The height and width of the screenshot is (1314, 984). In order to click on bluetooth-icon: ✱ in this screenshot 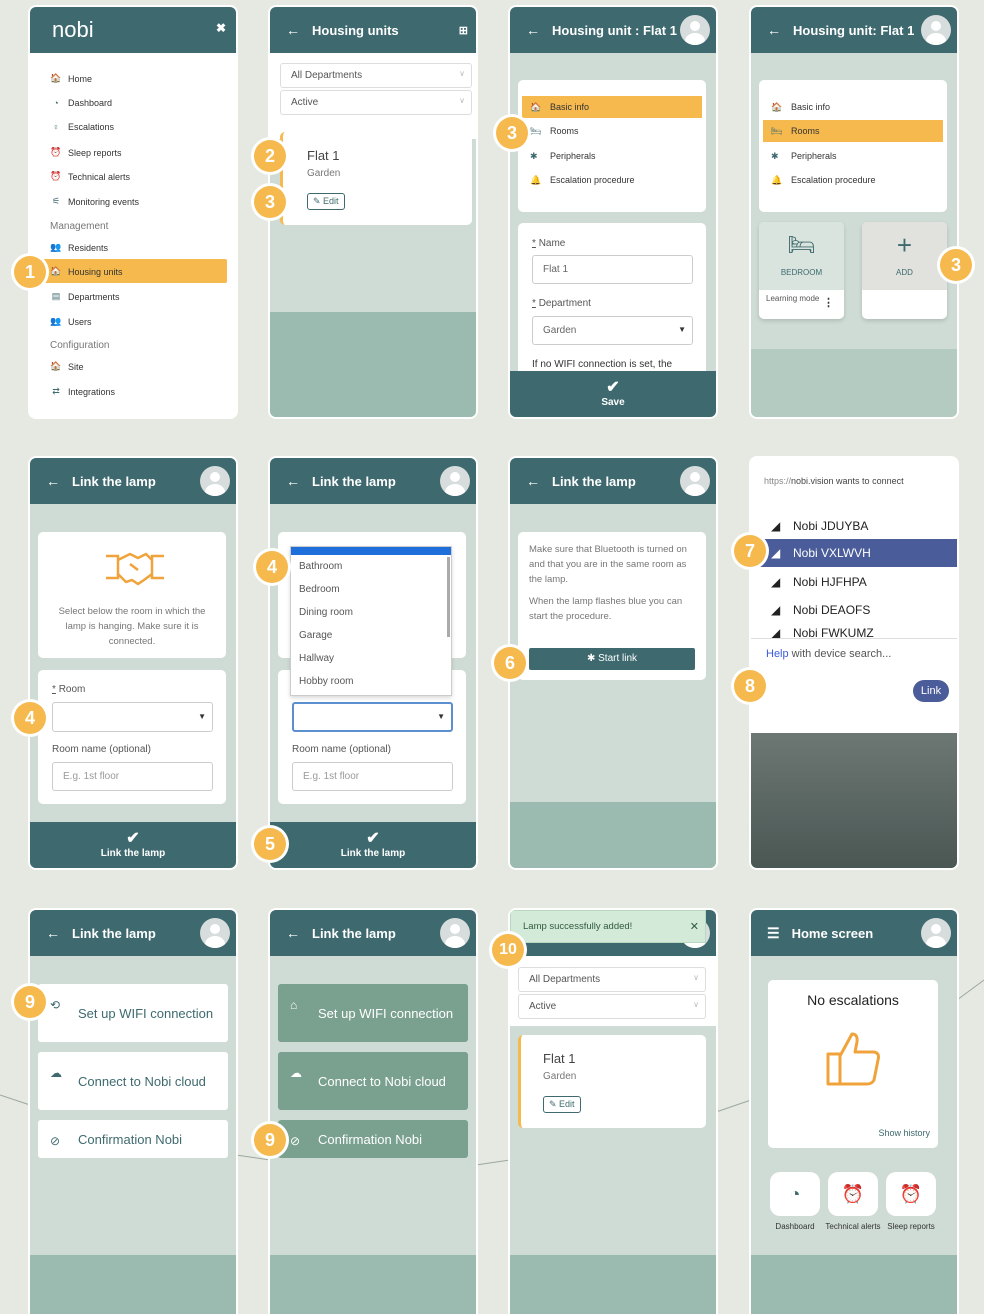, I will do `click(592, 658)`.